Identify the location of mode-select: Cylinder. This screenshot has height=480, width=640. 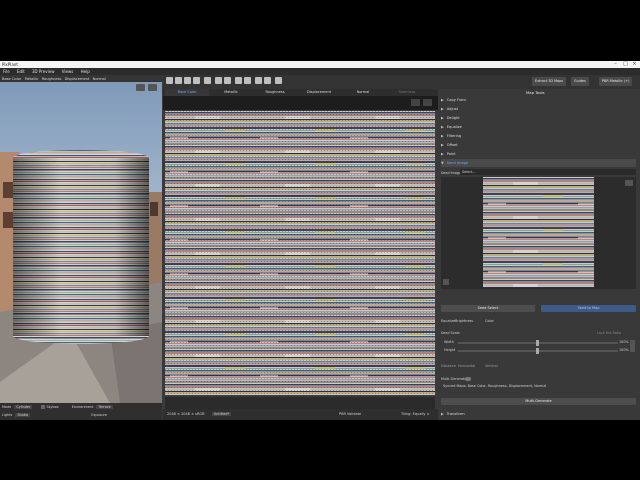
(23, 407).